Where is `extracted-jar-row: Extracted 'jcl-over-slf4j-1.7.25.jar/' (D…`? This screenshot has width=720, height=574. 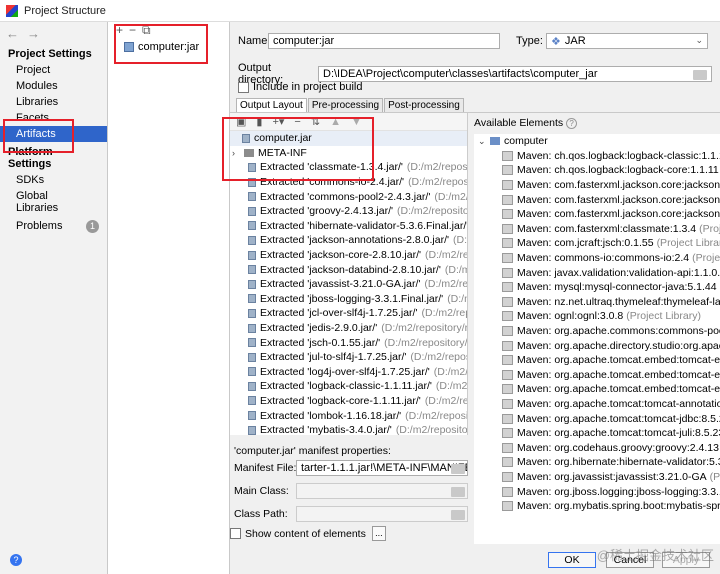 extracted-jar-row: Extracted 'jcl-over-slf4j-1.7.25.jar/' (D… is located at coordinates (348, 313).